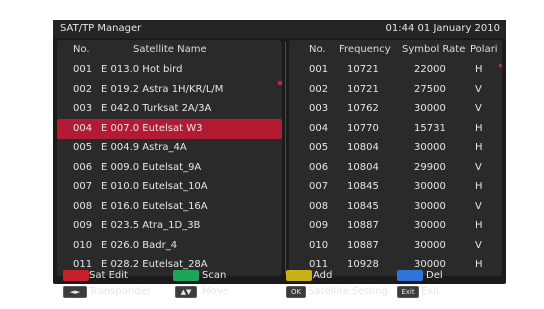  I want to click on transponder-label: Transponder, so click(120, 292).